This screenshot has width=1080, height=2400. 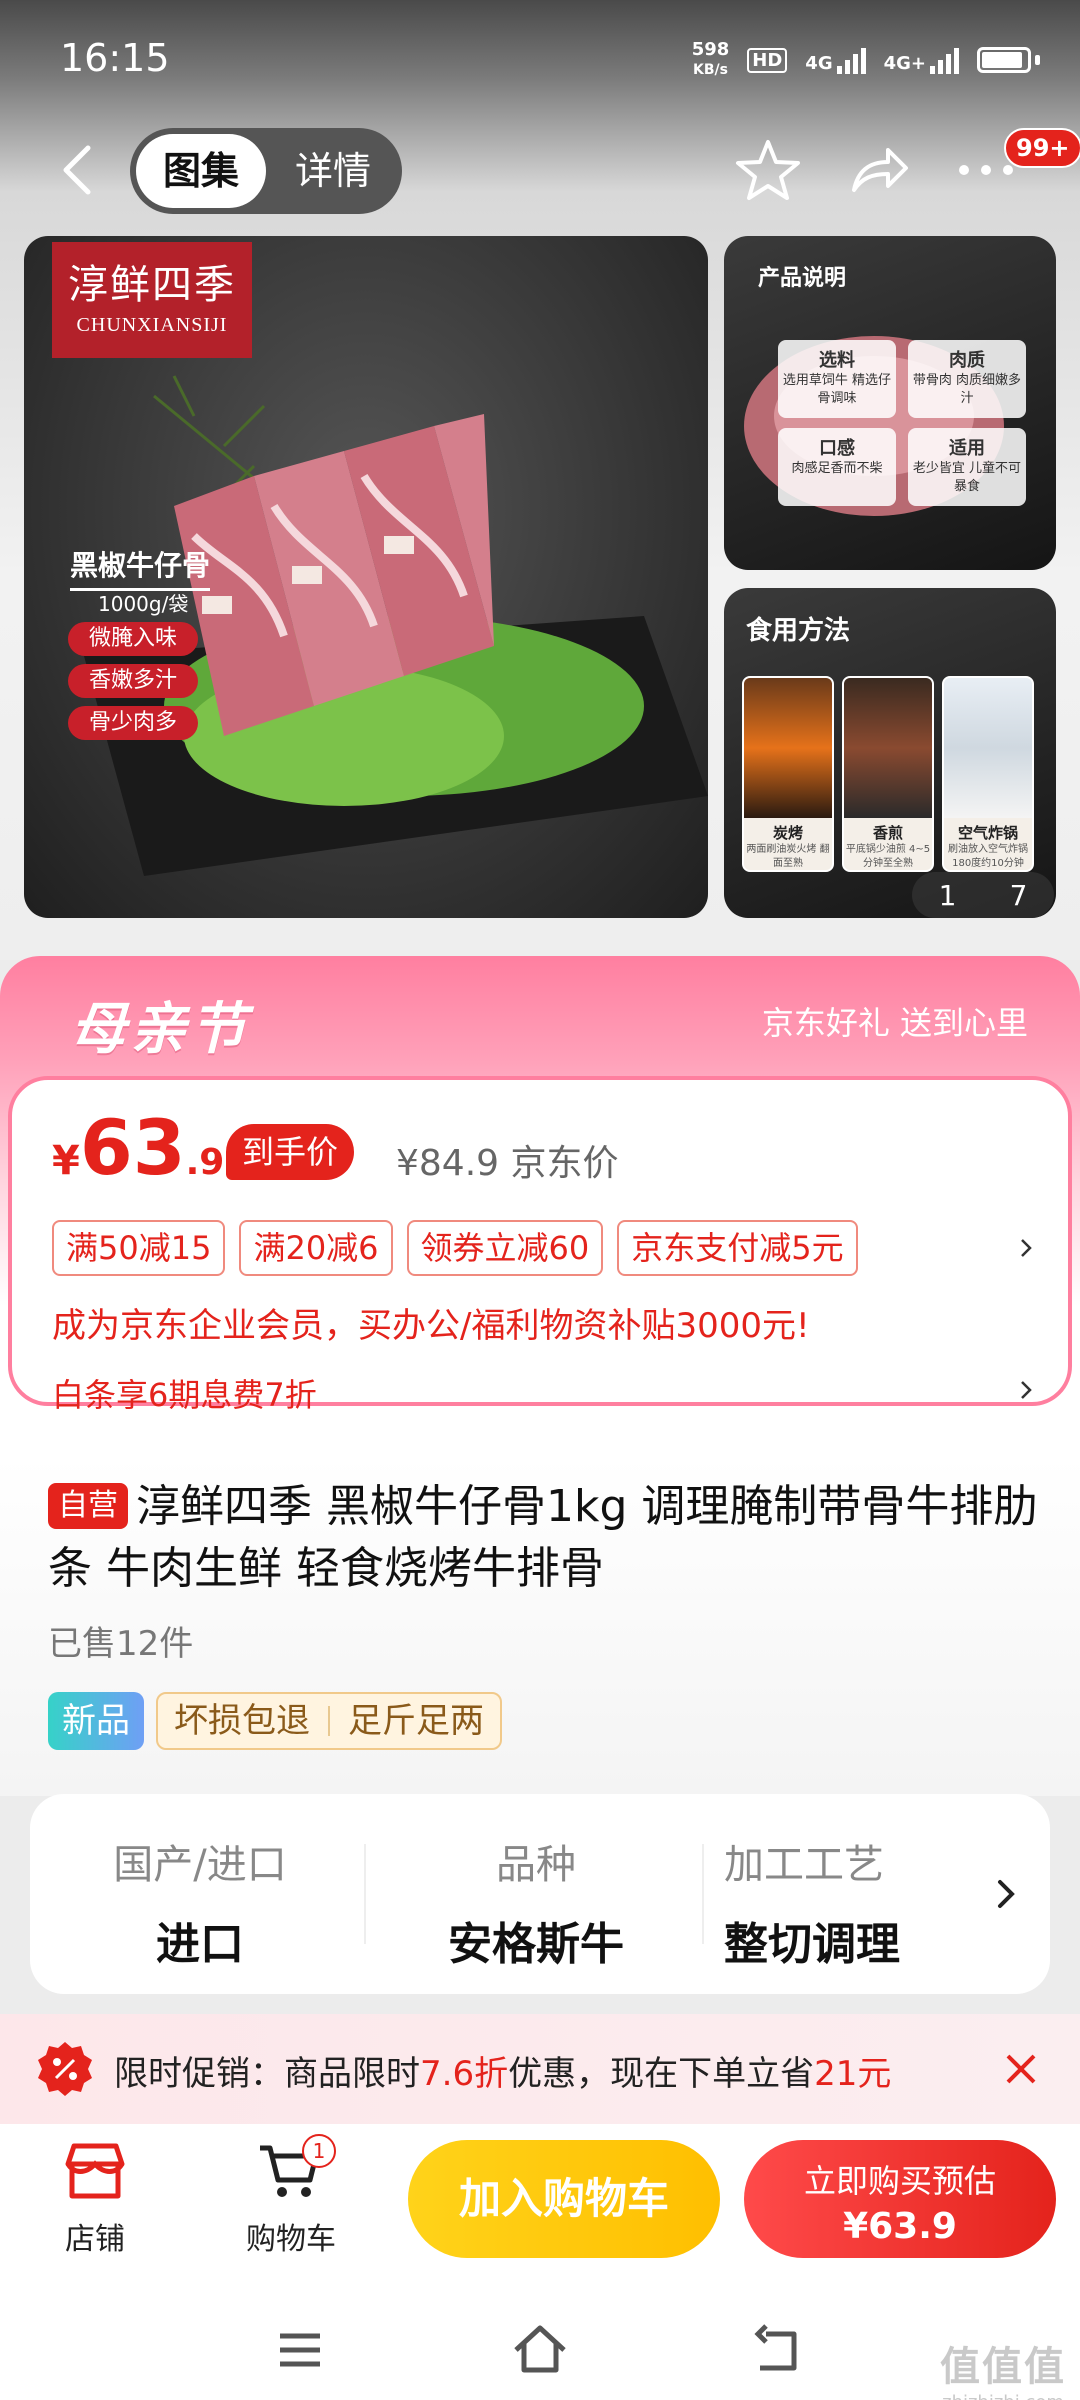 What do you see at coordinates (853, 2074) in the screenshot?
I see `limited-promo-saving: 21元` at bounding box center [853, 2074].